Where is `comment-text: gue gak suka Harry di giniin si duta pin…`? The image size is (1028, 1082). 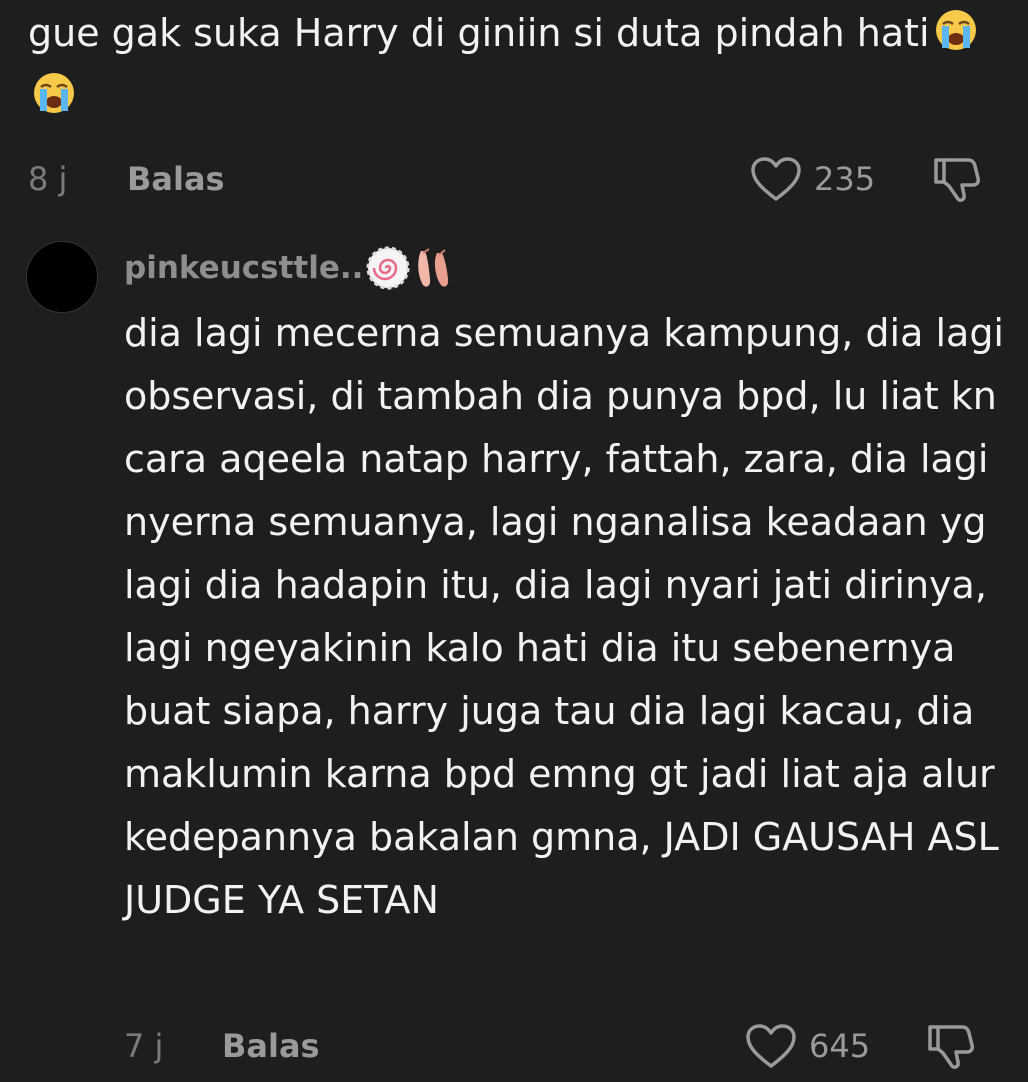
comment-text: gue gak suka Harry di giniin si duta pin… is located at coordinates (508, 65).